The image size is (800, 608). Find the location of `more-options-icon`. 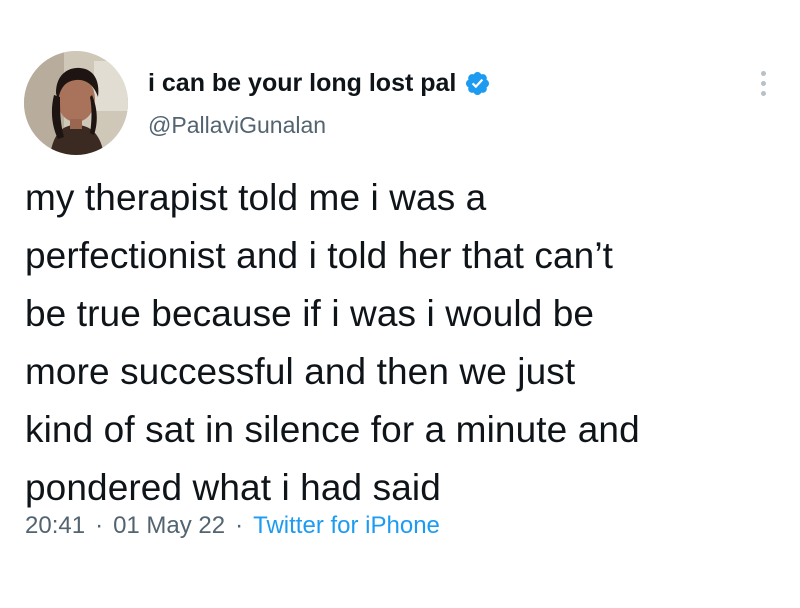

more-options-icon is located at coordinates (763, 83).